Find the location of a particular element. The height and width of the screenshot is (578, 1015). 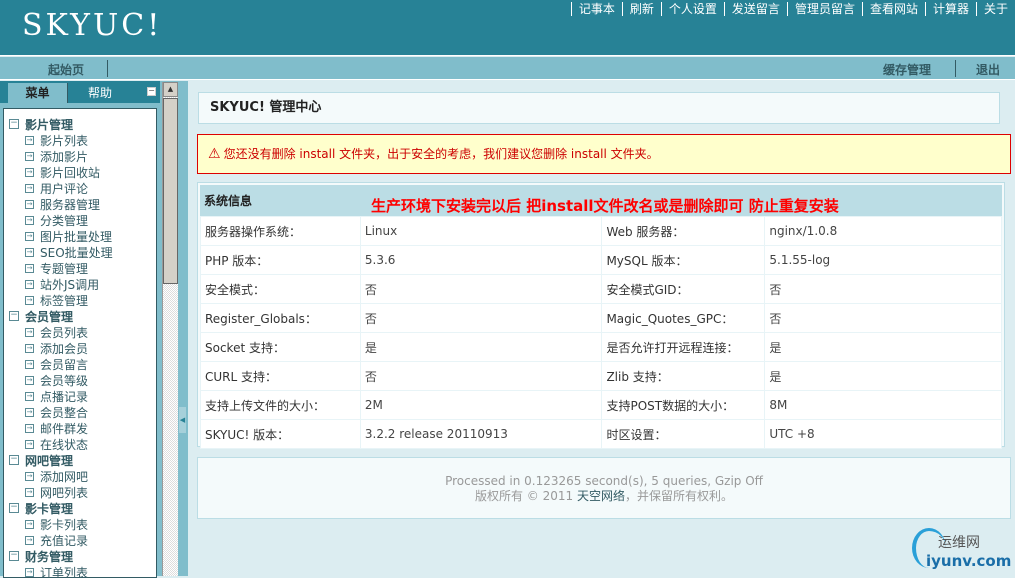

menu-item-label: 图片批量处理 is located at coordinates (76, 236).